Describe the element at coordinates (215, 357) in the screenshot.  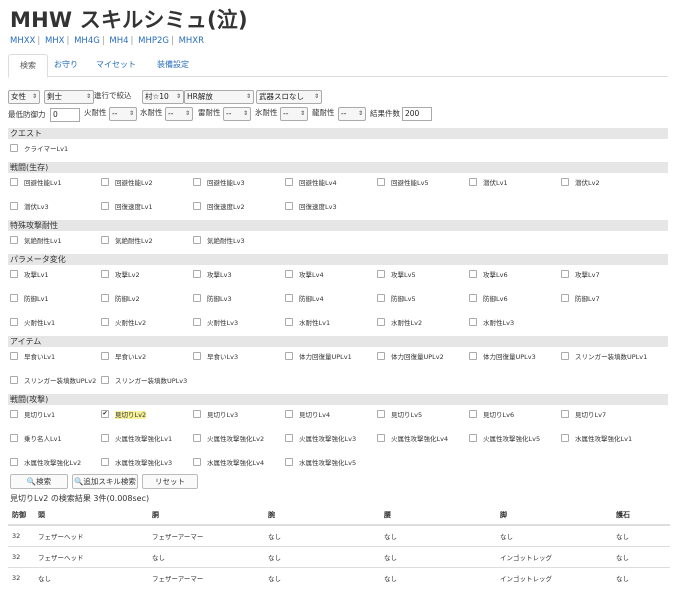
I see `skill-checkbox: 早食いLv3` at that location.